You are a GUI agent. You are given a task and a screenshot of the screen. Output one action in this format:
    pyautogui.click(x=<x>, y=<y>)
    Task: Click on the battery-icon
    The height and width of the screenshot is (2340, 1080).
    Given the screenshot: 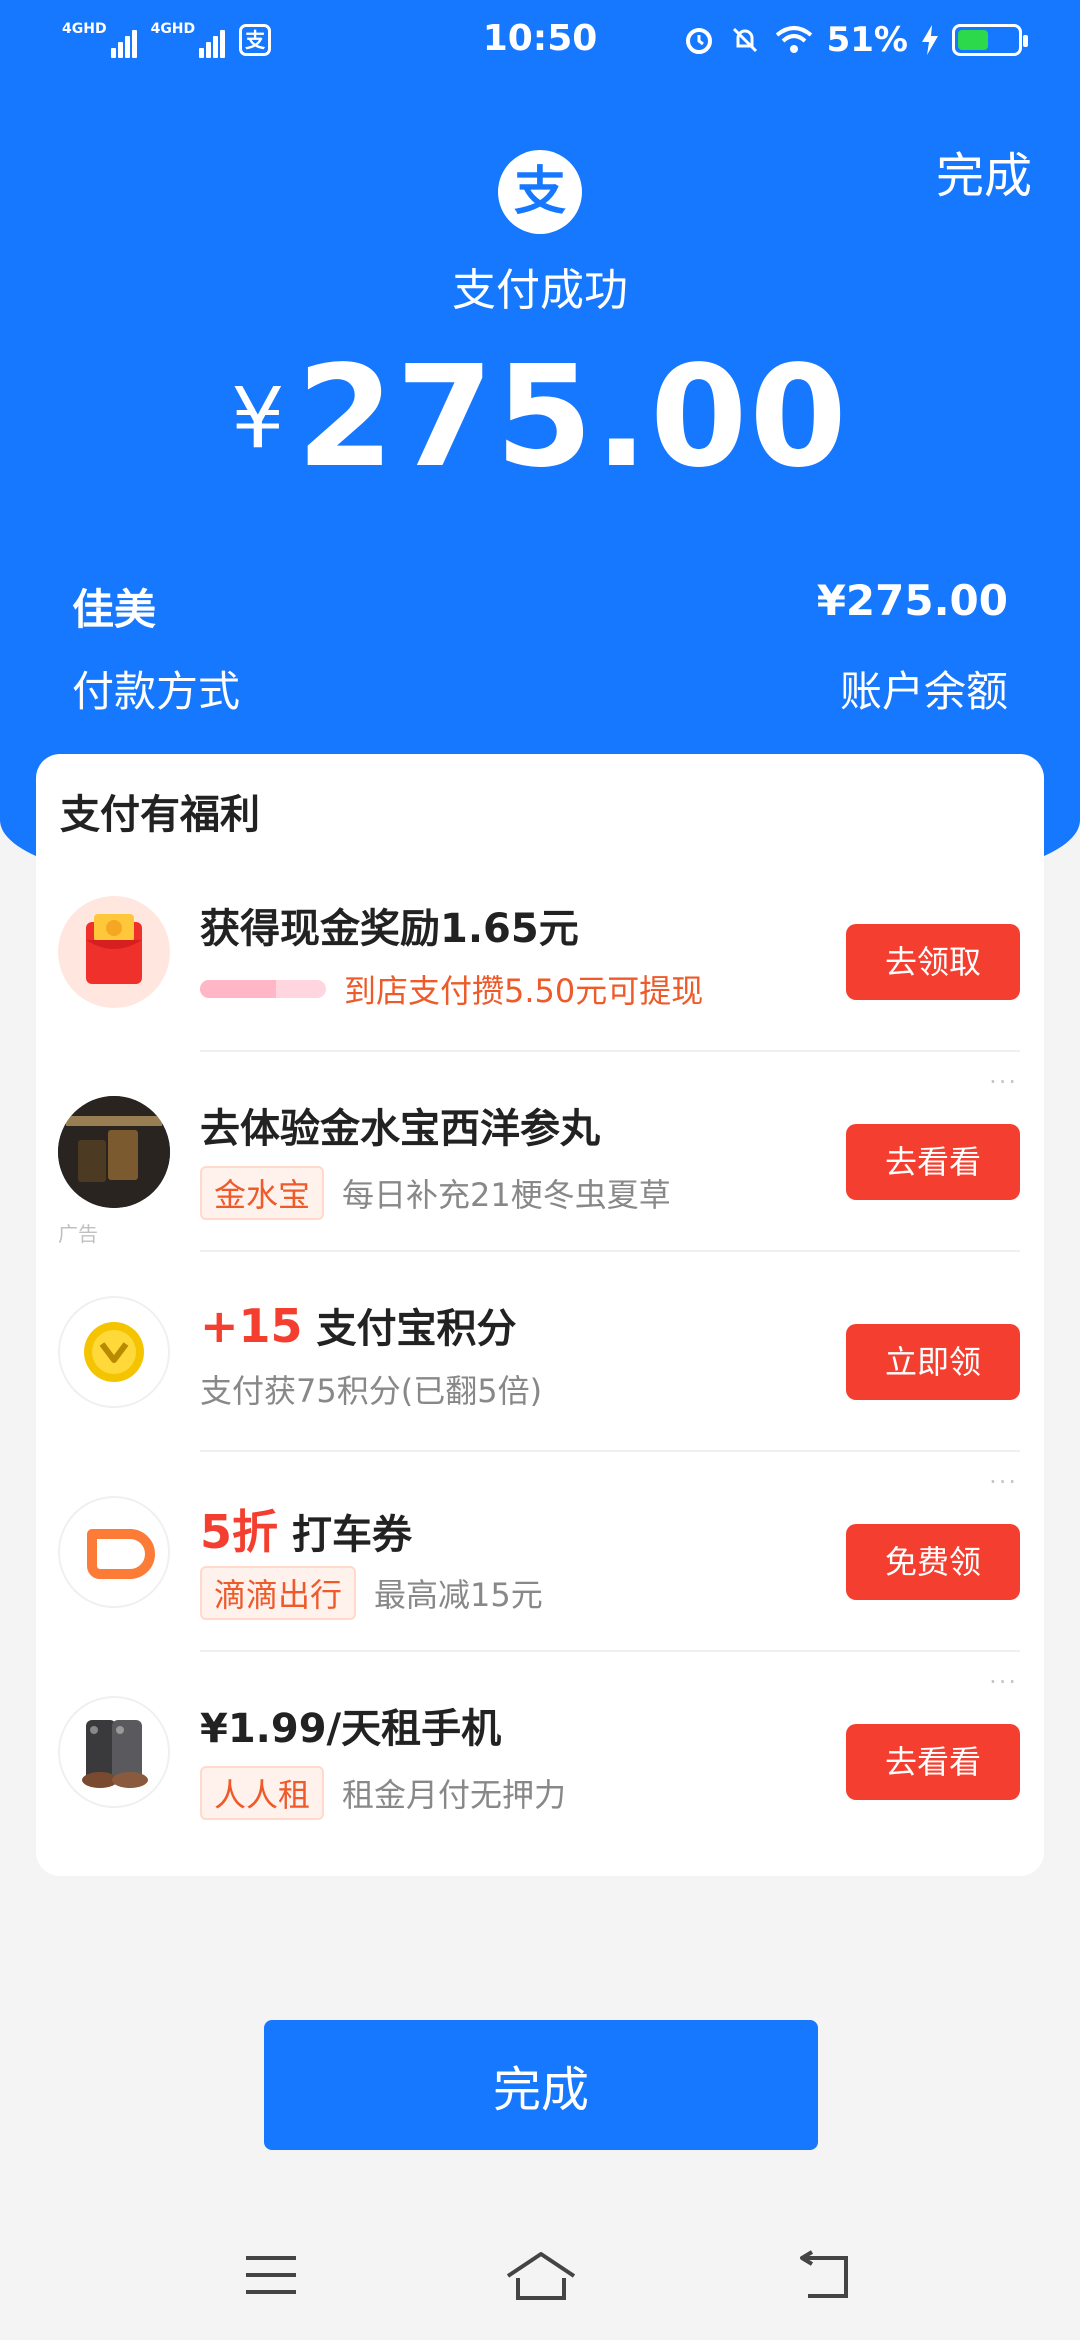 What is the action you would take?
    pyautogui.click(x=990, y=40)
    